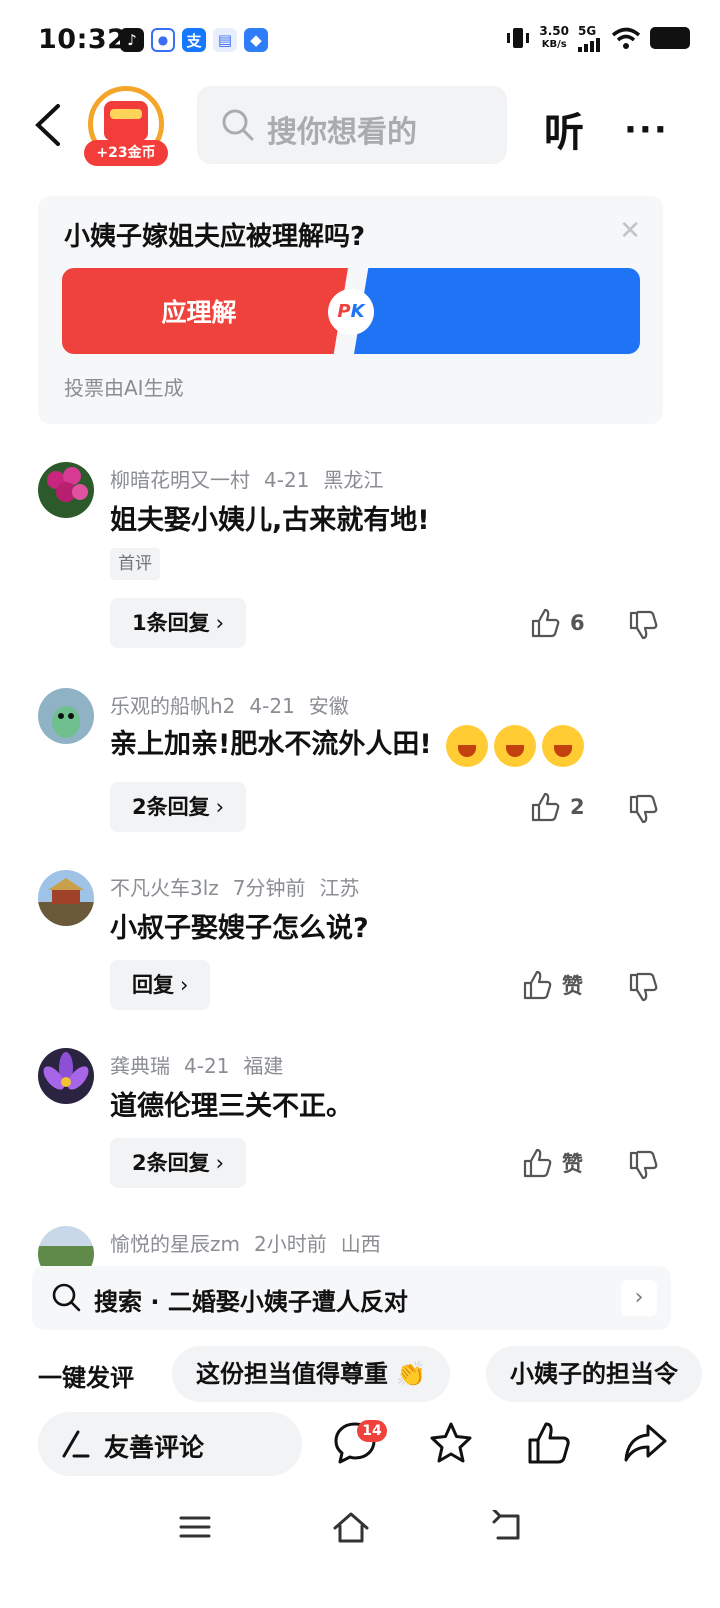 This screenshot has width=720, height=1608. I want to click on red-envelope-icon, so click(126, 121).